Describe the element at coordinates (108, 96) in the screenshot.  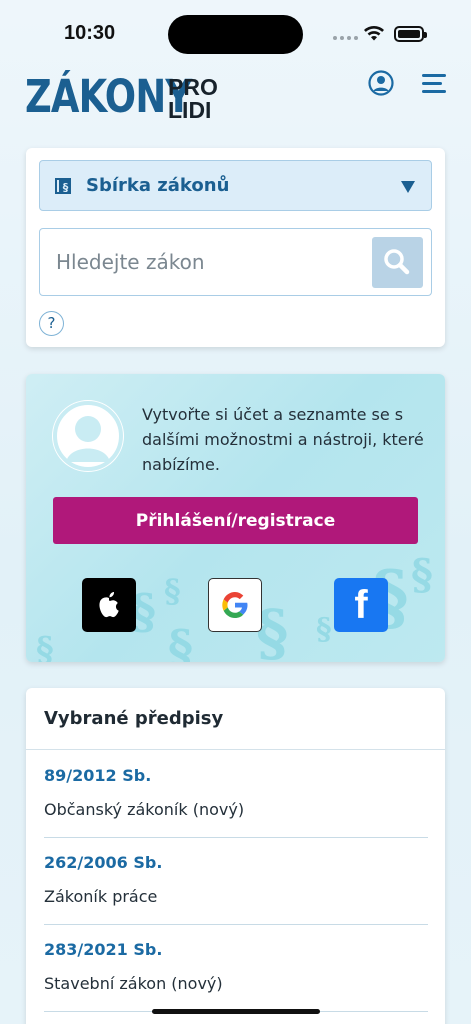
I see `logo-zakony: ZÁKONY` at that location.